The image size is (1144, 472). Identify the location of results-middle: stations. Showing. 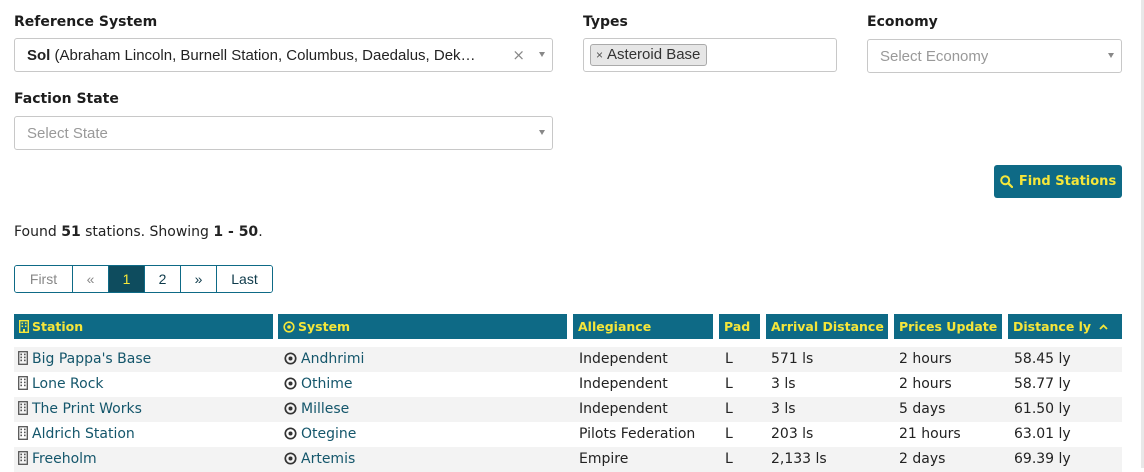
(147, 232).